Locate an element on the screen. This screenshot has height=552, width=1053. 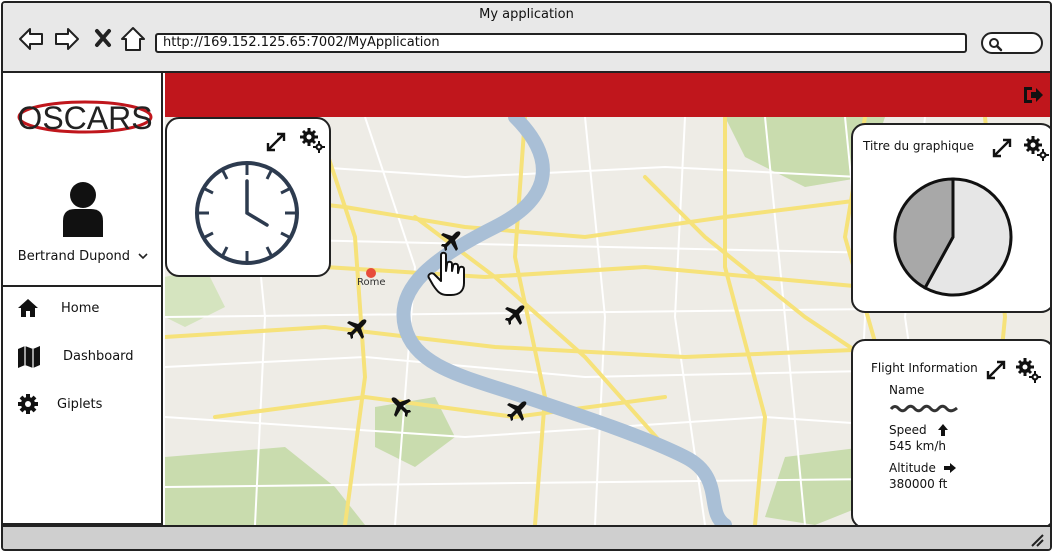
window-title: My application is located at coordinates (526, 14).